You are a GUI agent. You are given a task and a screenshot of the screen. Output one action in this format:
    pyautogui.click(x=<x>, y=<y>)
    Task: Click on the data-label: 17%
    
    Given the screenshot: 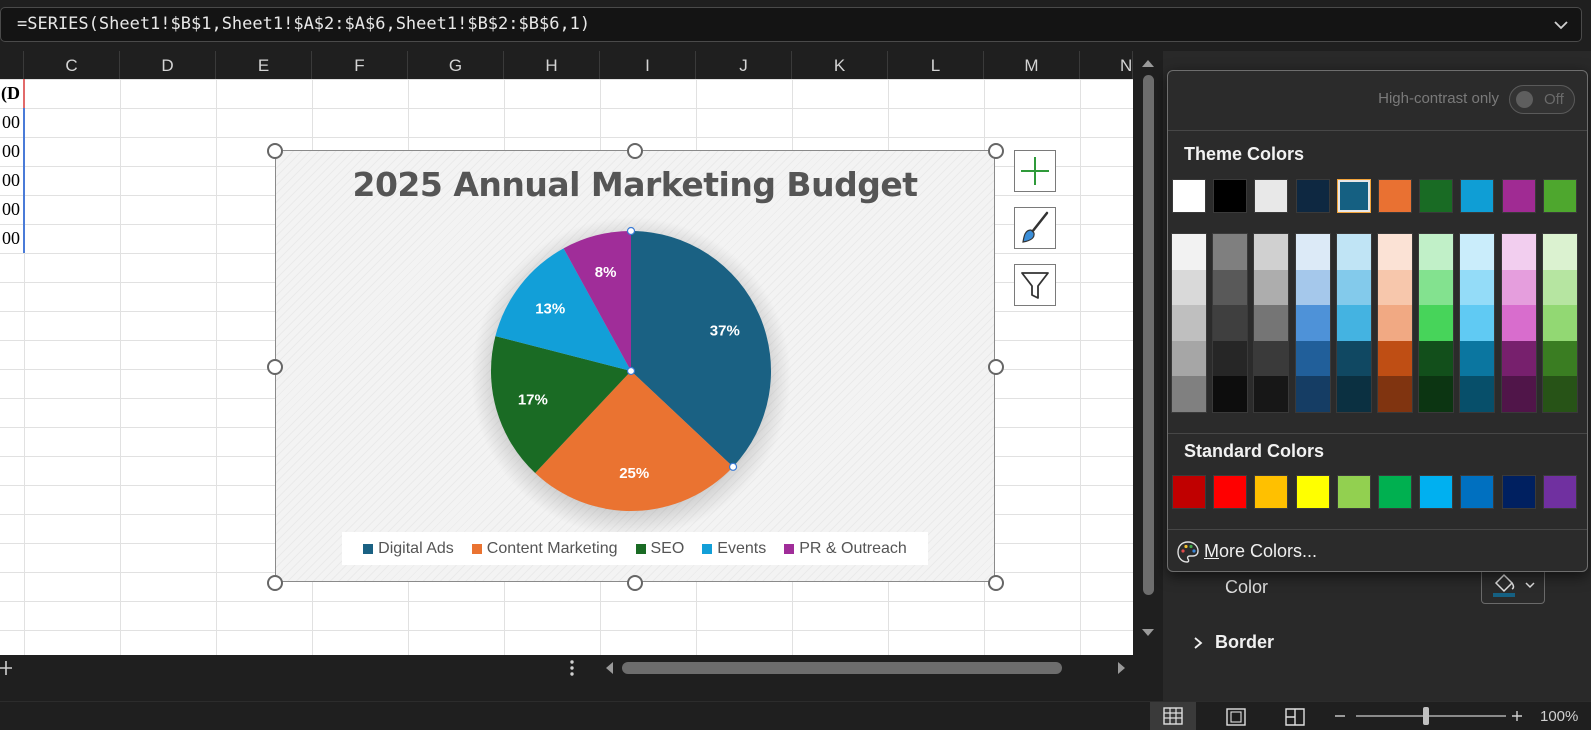 What is the action you would take?
    pyautogui.click(x=533, y=400)
    